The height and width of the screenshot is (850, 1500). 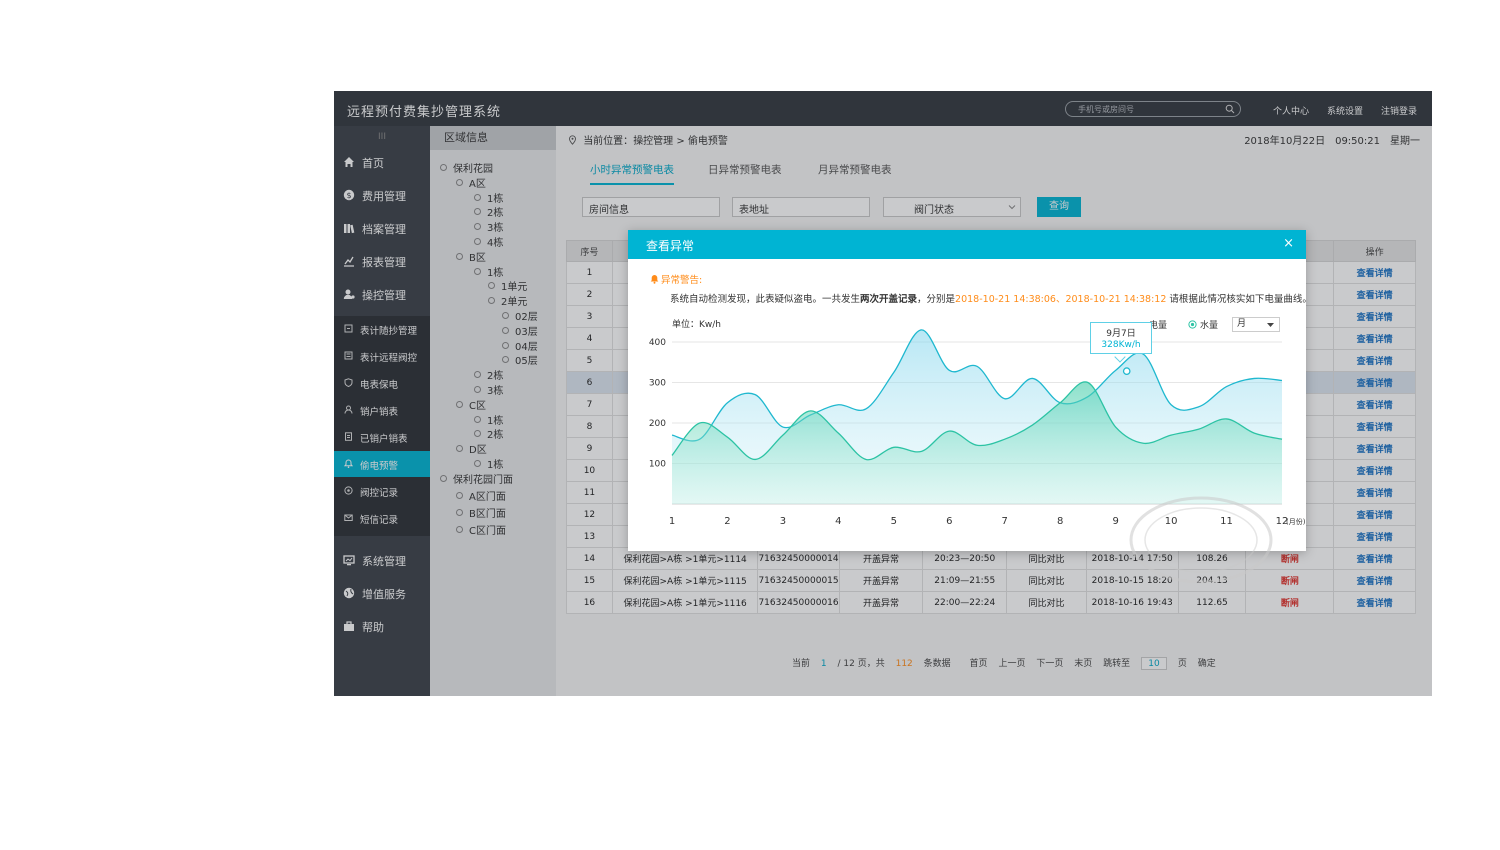 I want to click on x-tick-label: 4, so click(x=838, y=521).